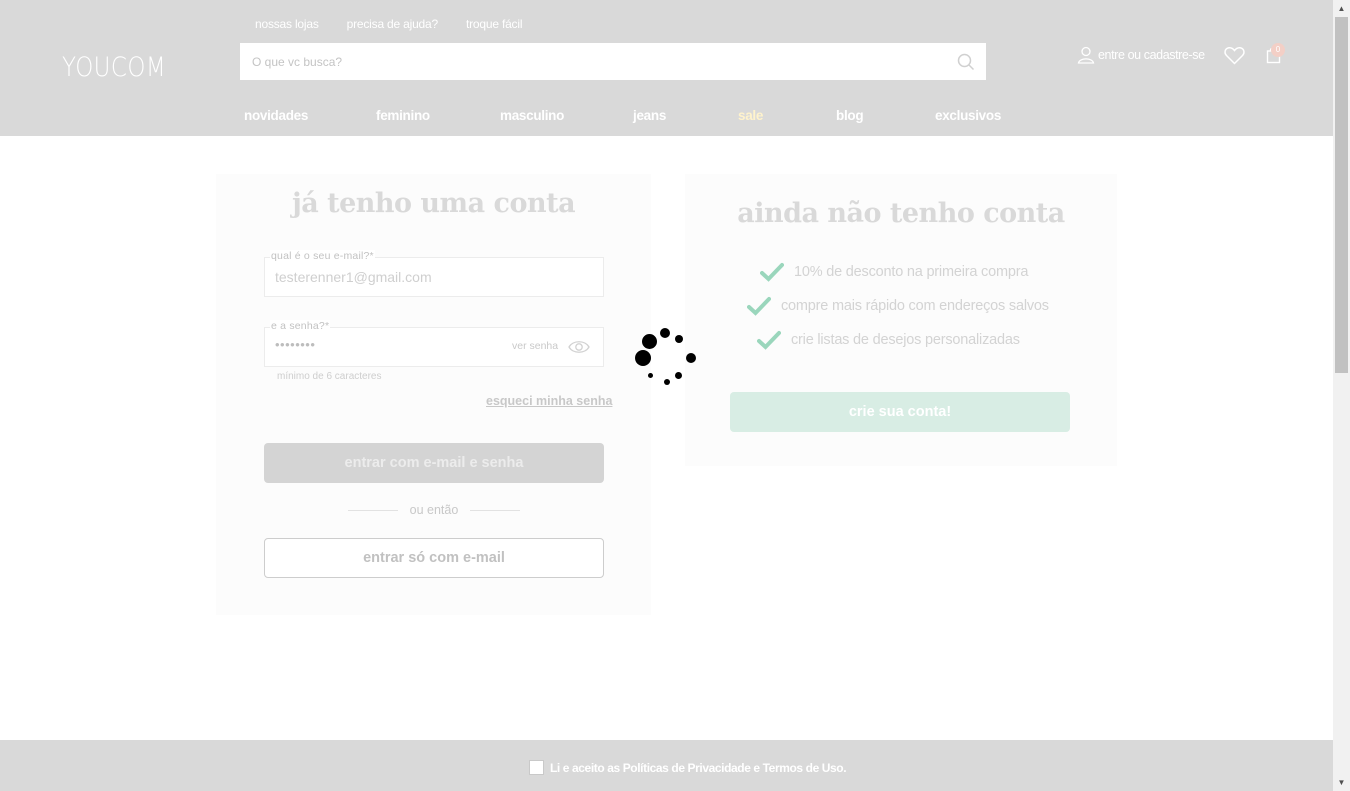  I want to click on password-hint: mínimo de 6 caracteres, so click(329, 376).